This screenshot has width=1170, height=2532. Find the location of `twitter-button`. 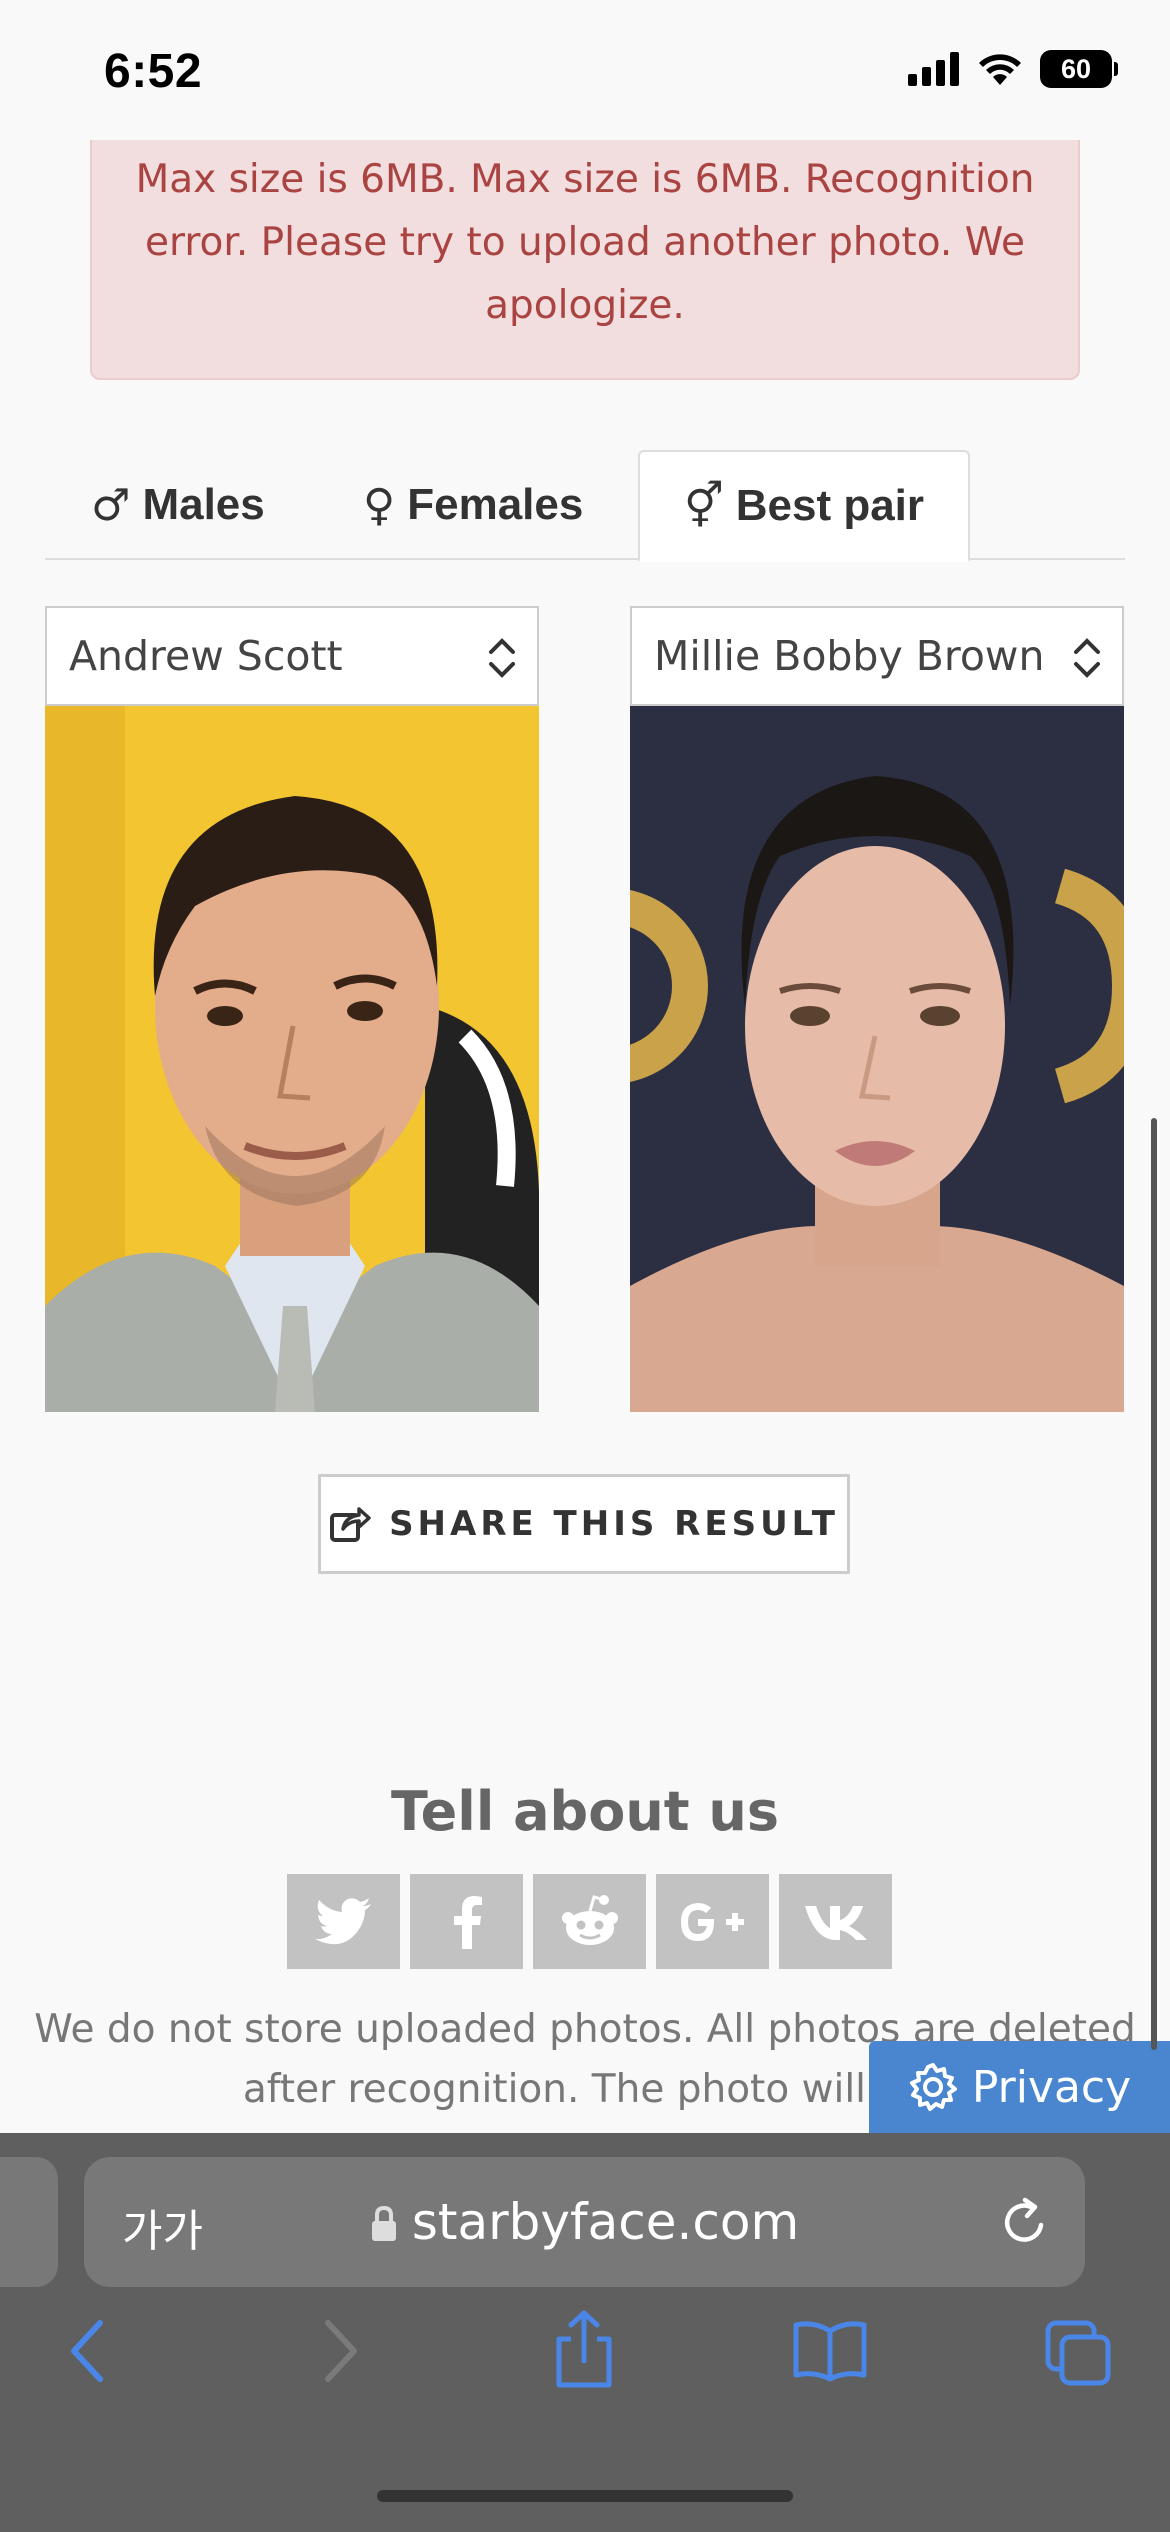

twitter-button is located at coordinates (343, 1921).